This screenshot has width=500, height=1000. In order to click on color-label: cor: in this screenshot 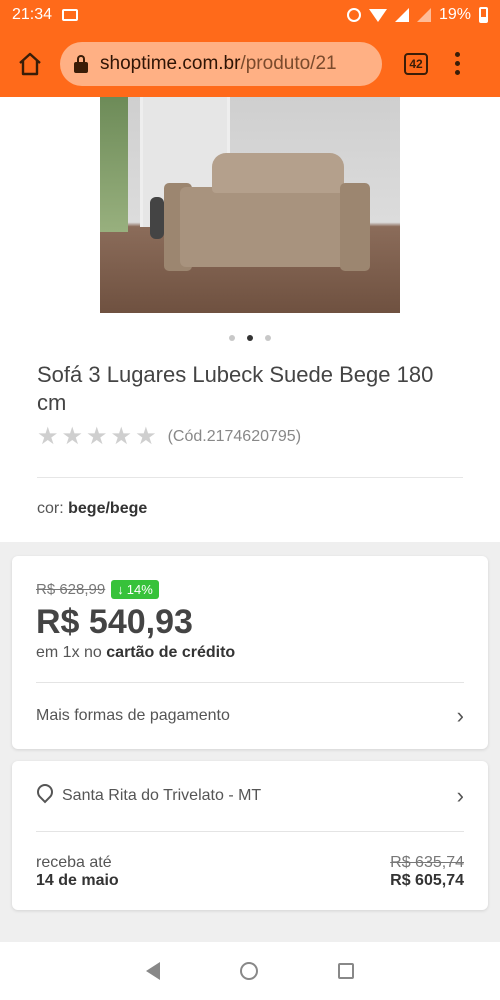, I will do `click(50, 508)`.